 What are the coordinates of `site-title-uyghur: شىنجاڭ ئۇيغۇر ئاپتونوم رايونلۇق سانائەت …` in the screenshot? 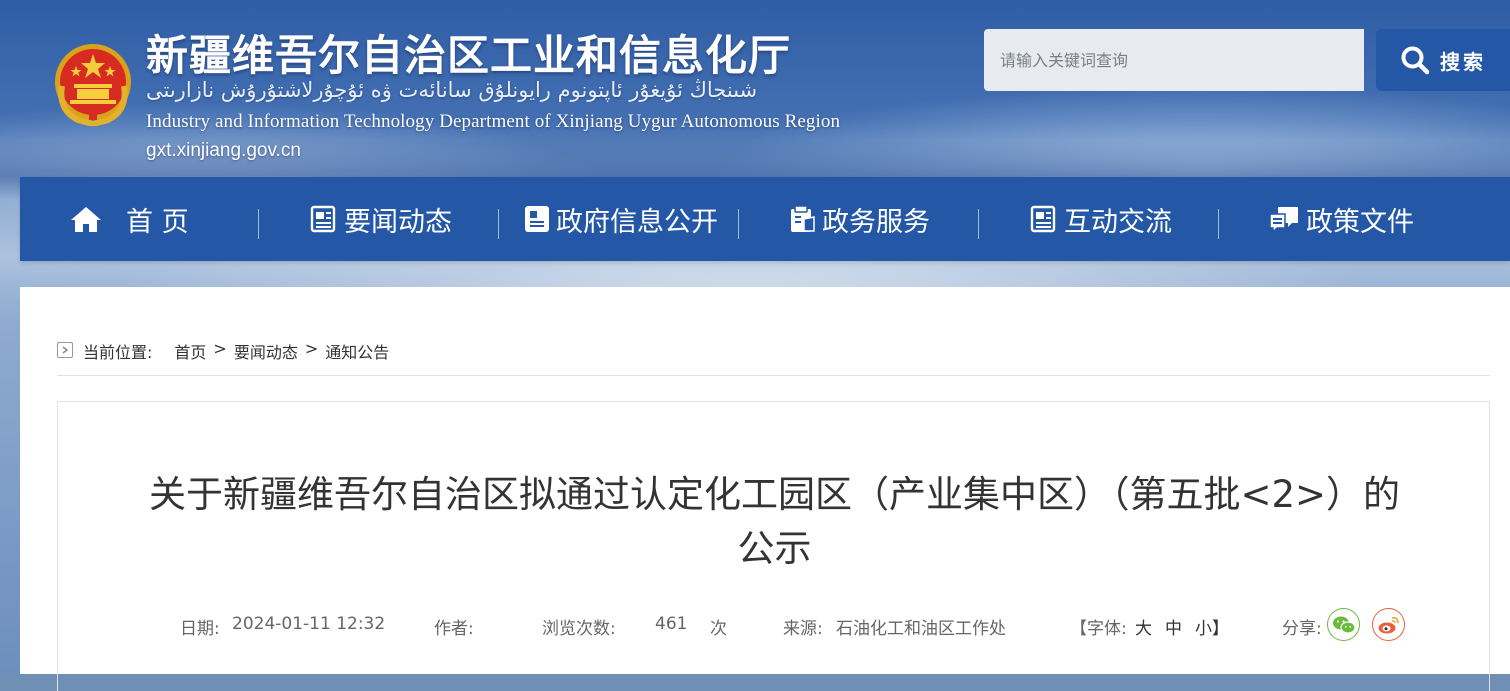 It's located at (452, 90).